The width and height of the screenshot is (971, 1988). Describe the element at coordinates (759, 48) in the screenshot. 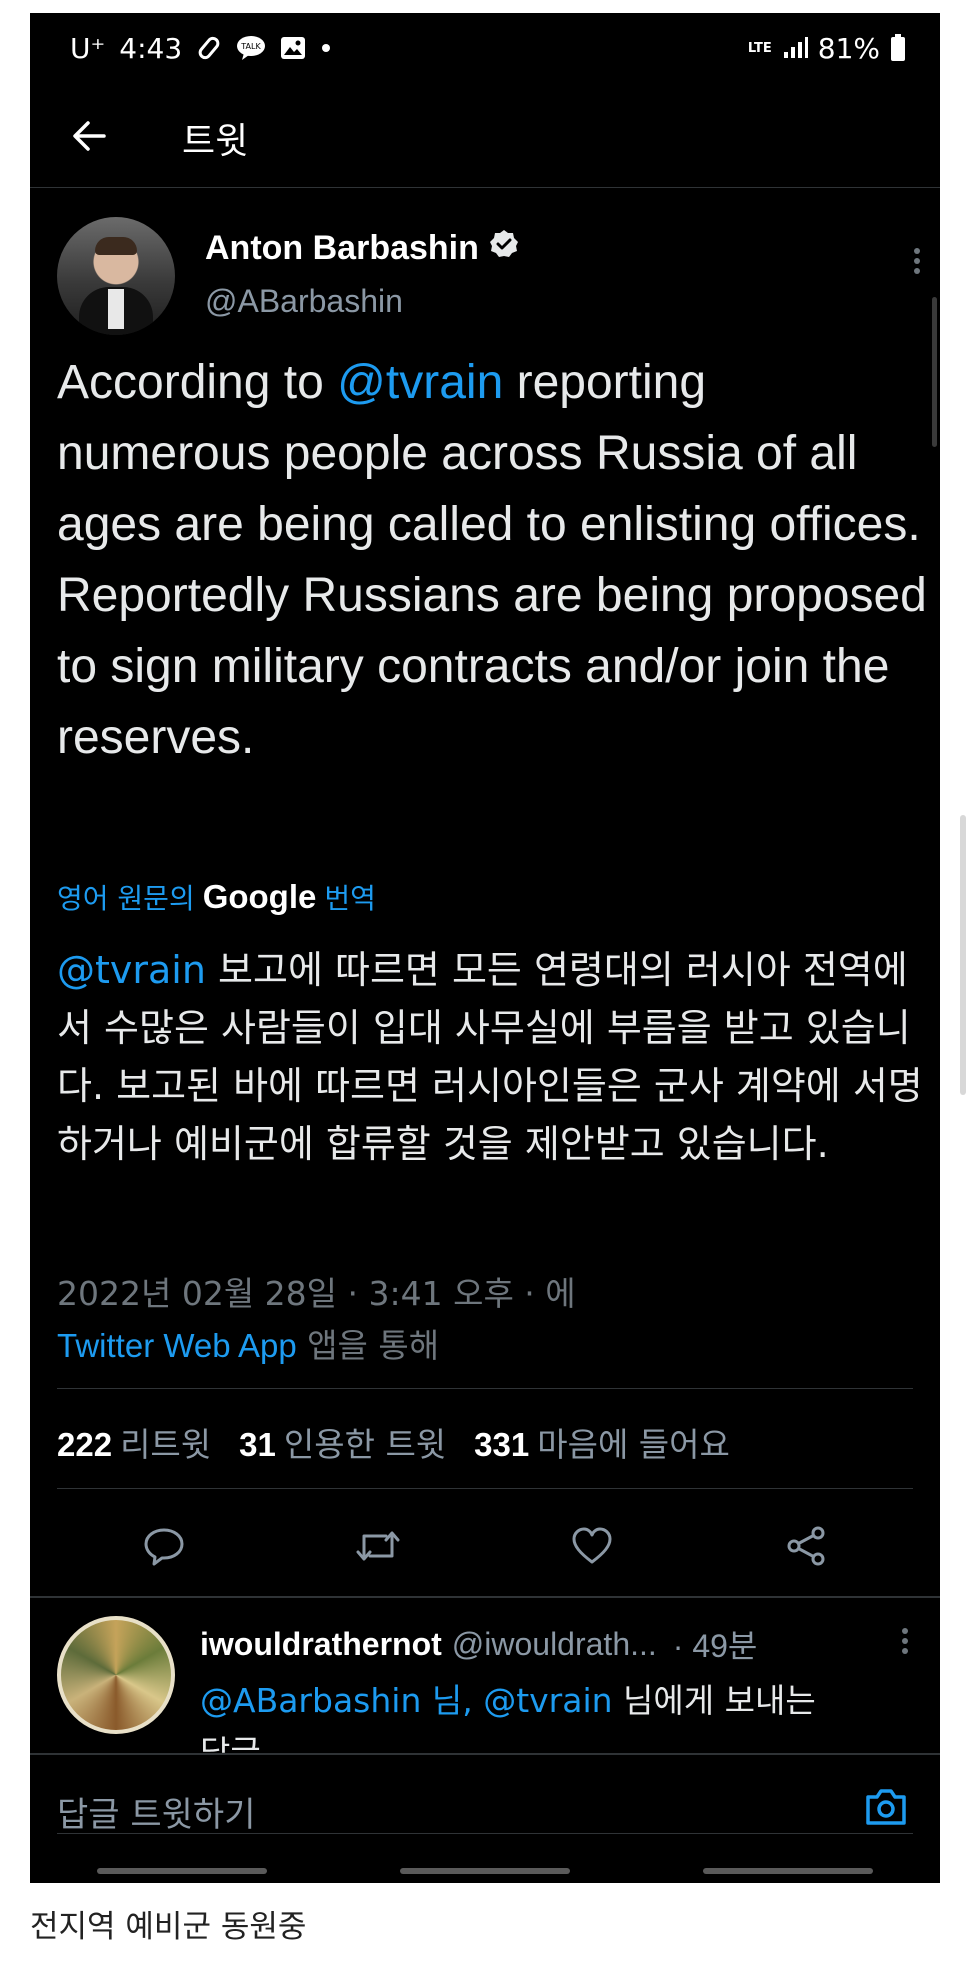

I see `network-type: LTE` at that location.